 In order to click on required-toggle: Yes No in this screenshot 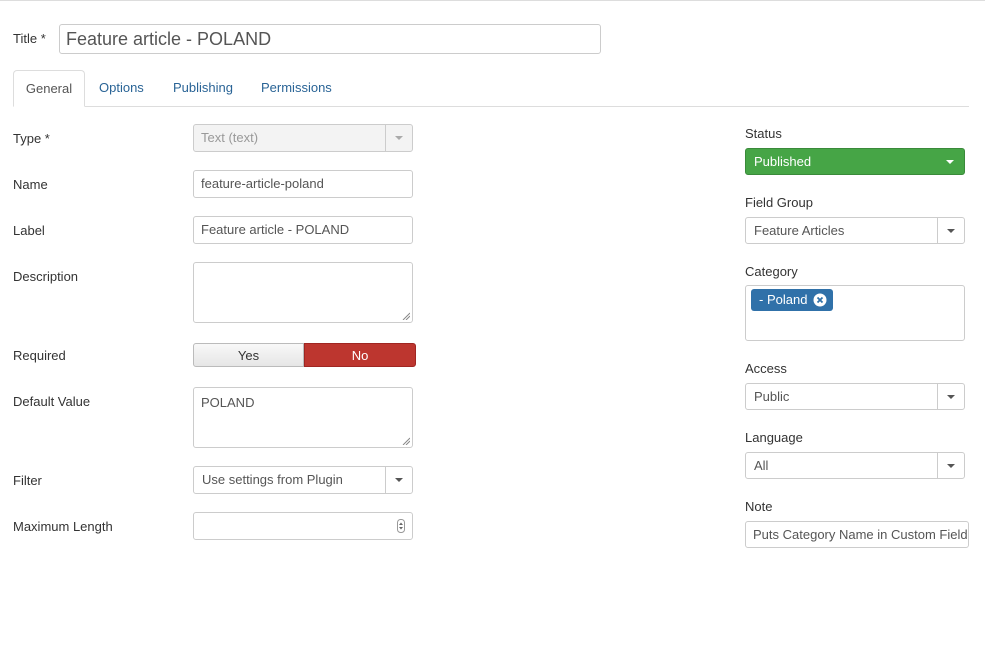, I will do `click(304, 355)`.